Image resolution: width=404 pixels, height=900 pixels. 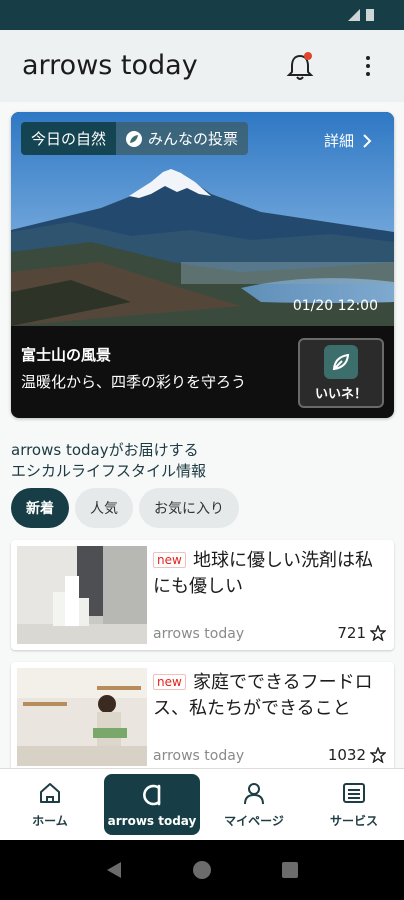 I want to click on section-heading-line1: arrows todayがお届けする, so click(x=105, y=450).